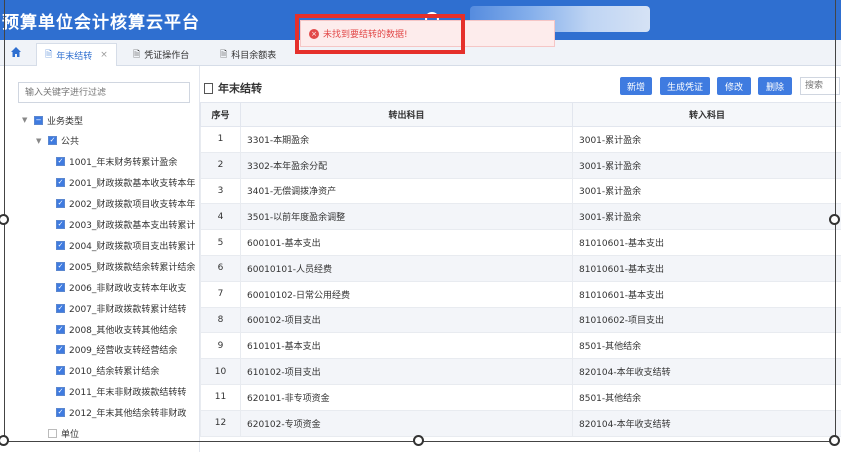 Image resolution: width=841 pixels, height=452 pixels. Describe the element at coordinates (20, 54) in the screenshot. I see `home-icon` at that location.